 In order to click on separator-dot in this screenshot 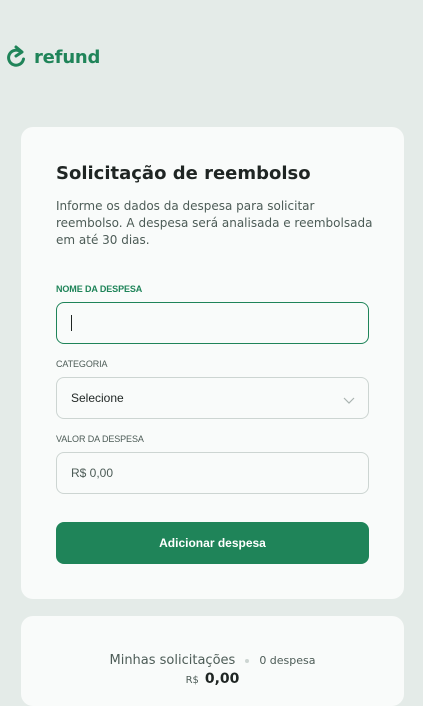, I will do `click(247, 660)`.